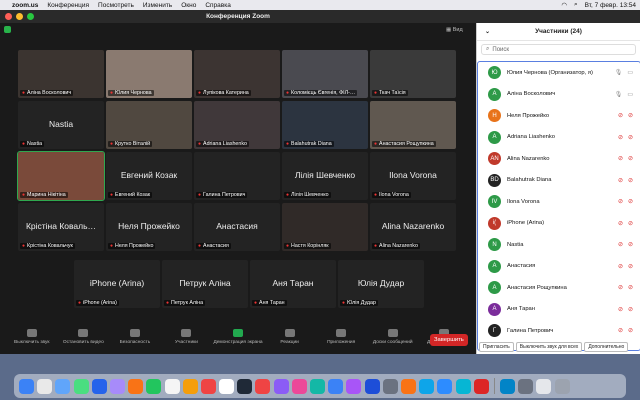 The height and width of the screenshot is (400, 640). Describe the element at coordinates (188, 5) in the screenshot. I see `menu-window: Окно` at that location.